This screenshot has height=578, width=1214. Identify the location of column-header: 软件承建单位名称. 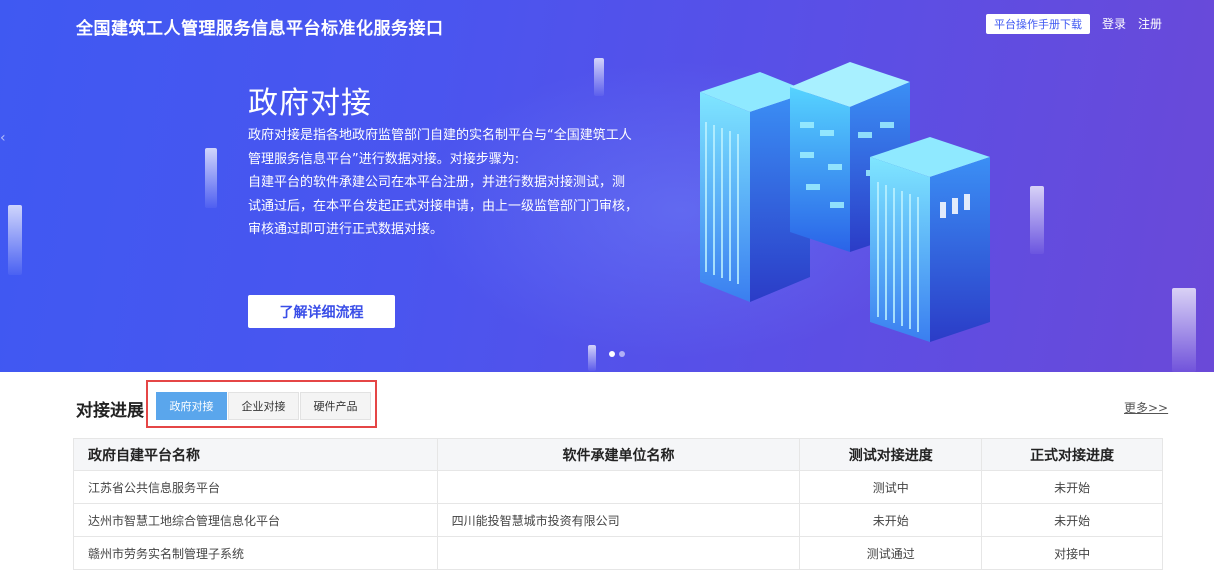
(618, 454).